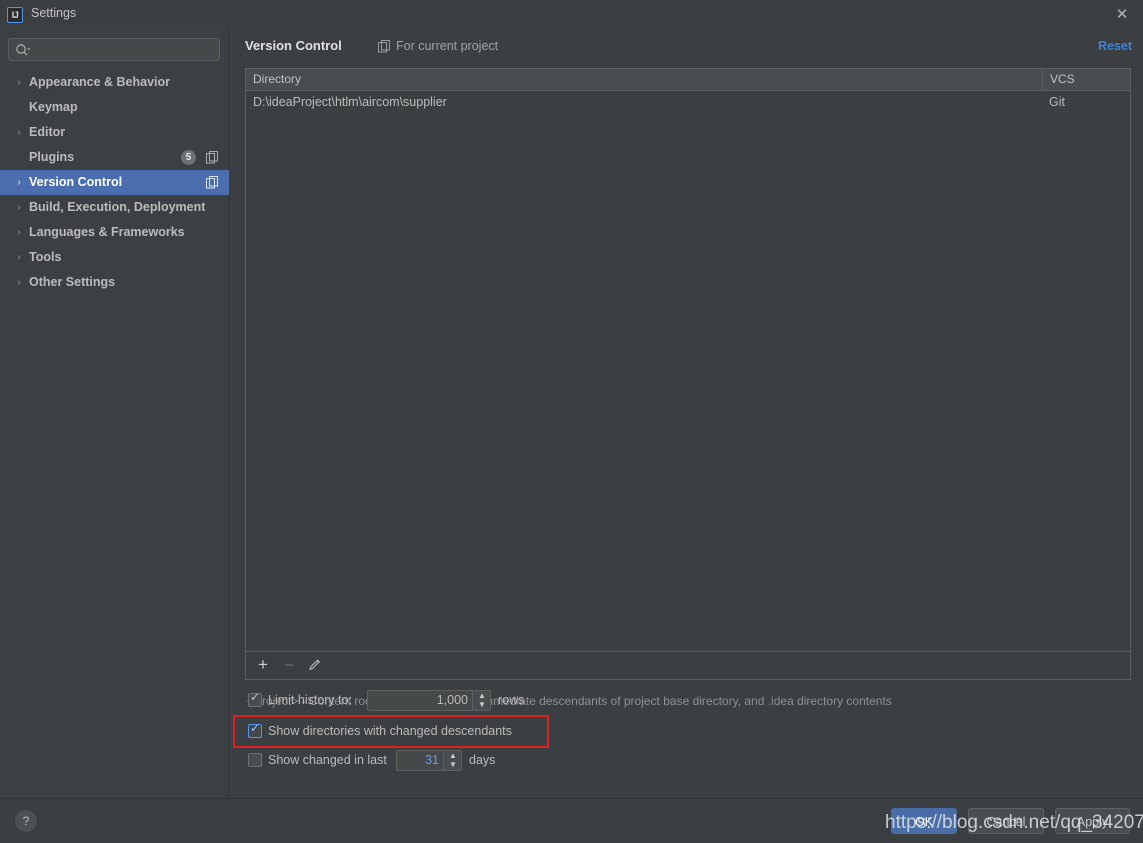  What do you see at coordinates (327, 760) in the screenshot?
I see `show-changed-in-last-label: Show changed in last` at bounding box center [327, 760].